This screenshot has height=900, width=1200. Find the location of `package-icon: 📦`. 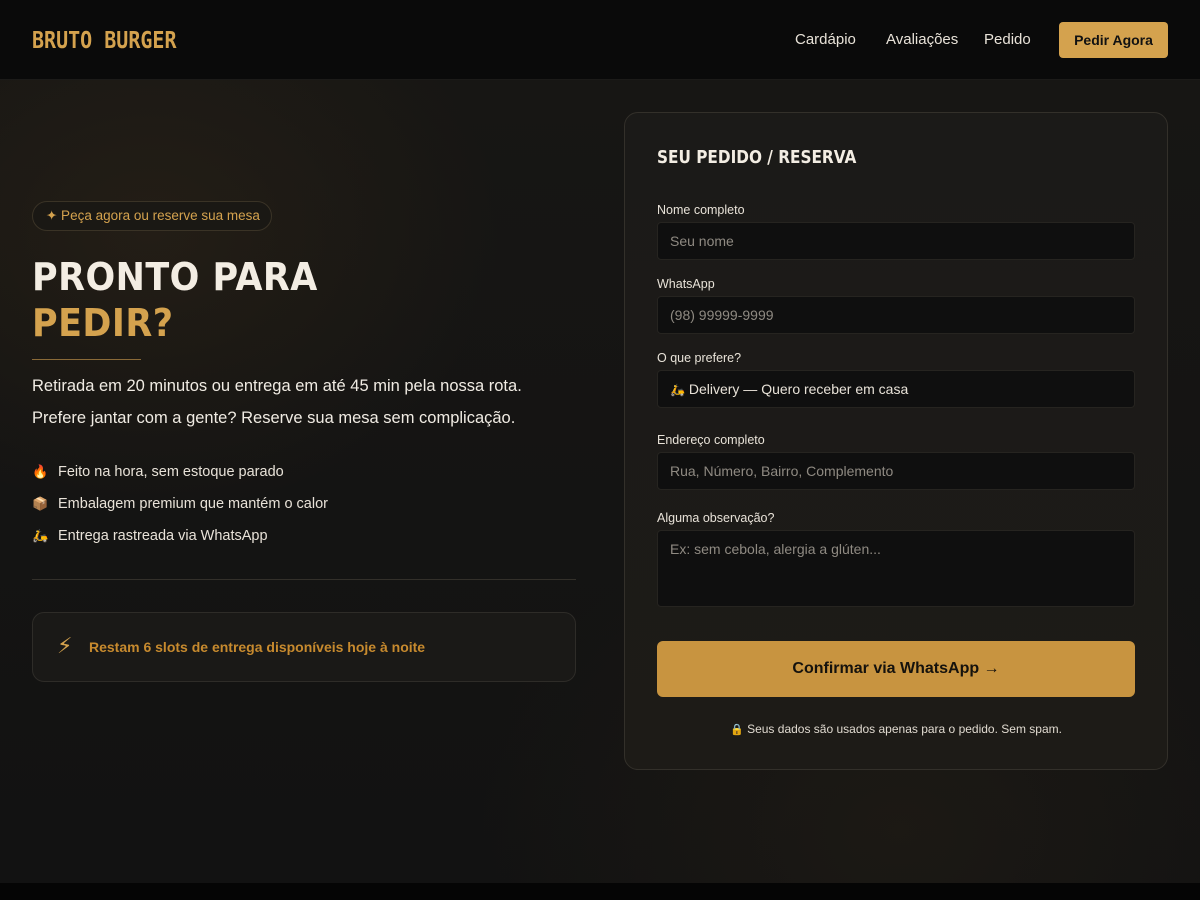

package-icon: 📦 is located at coordinates (40, 503).